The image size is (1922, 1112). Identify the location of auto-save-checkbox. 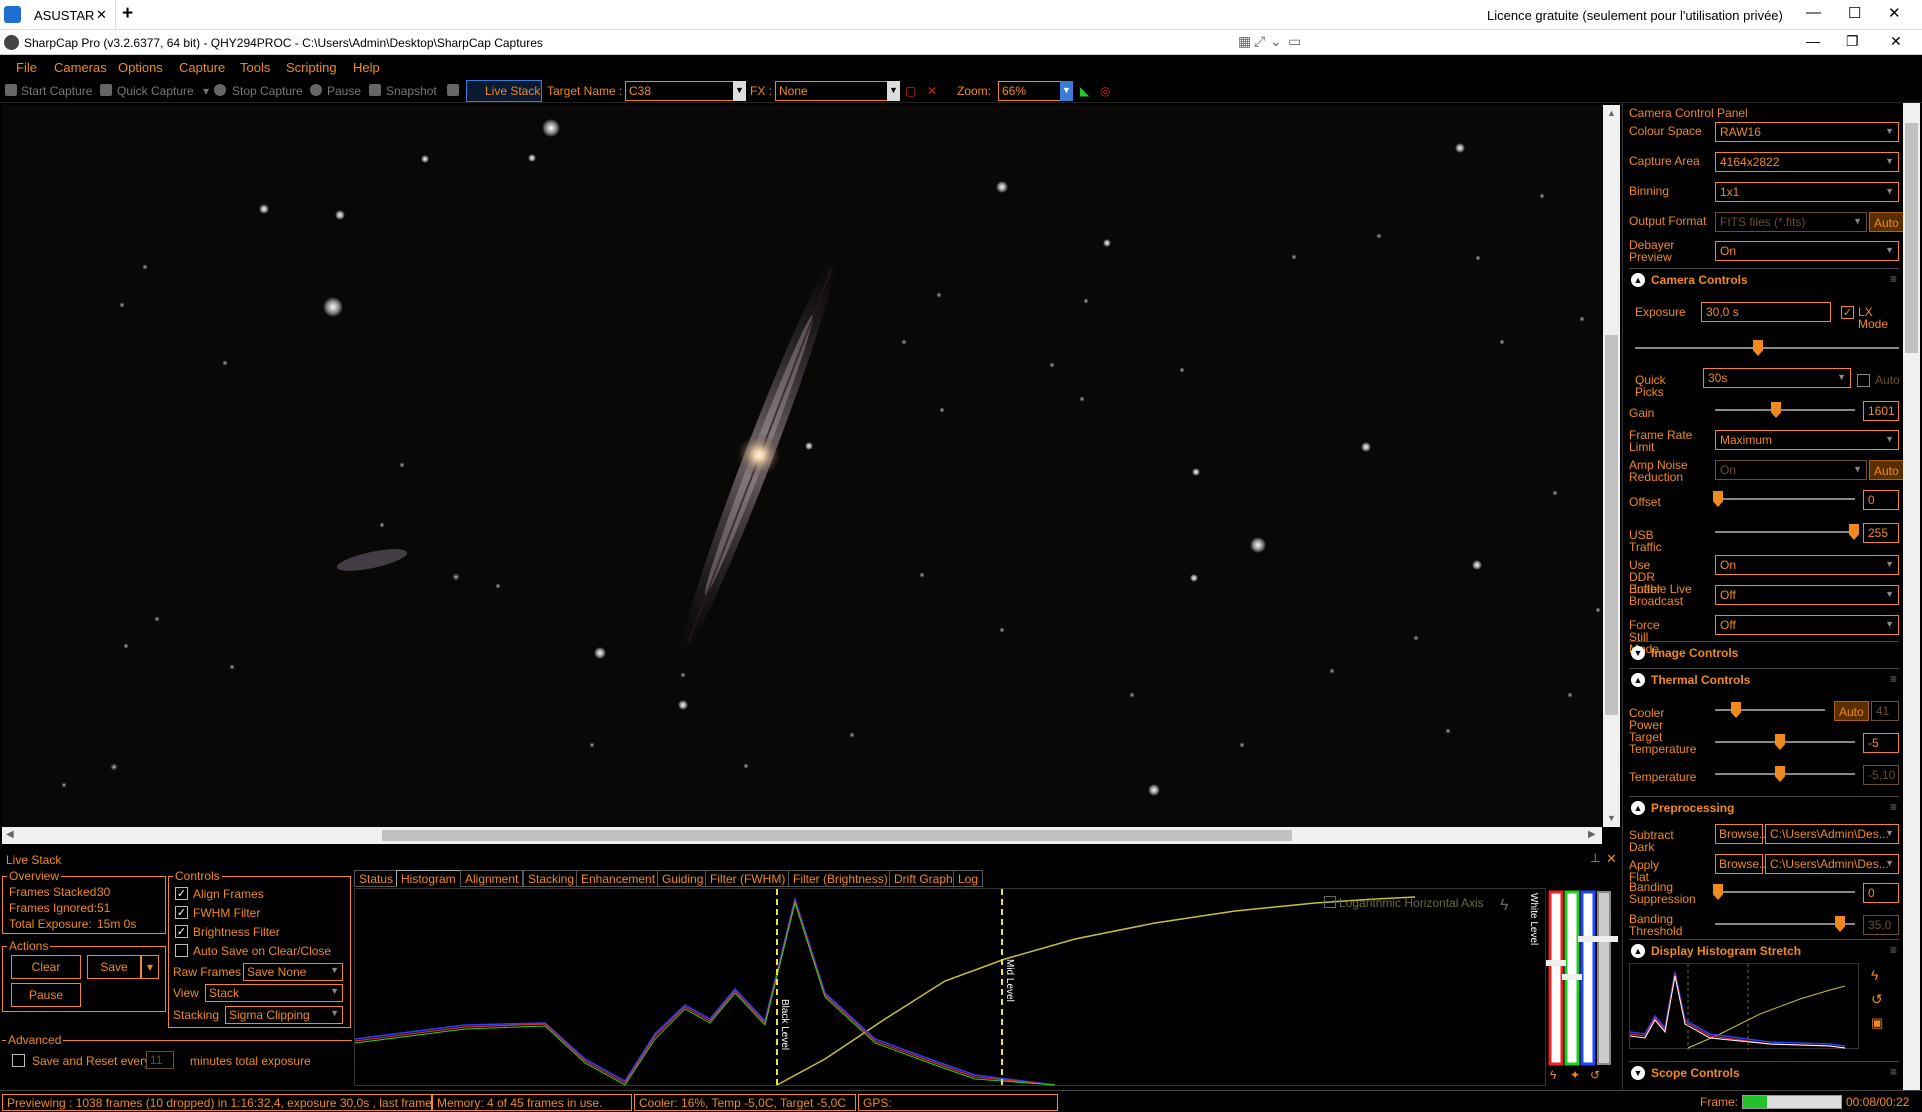
(181, 950).